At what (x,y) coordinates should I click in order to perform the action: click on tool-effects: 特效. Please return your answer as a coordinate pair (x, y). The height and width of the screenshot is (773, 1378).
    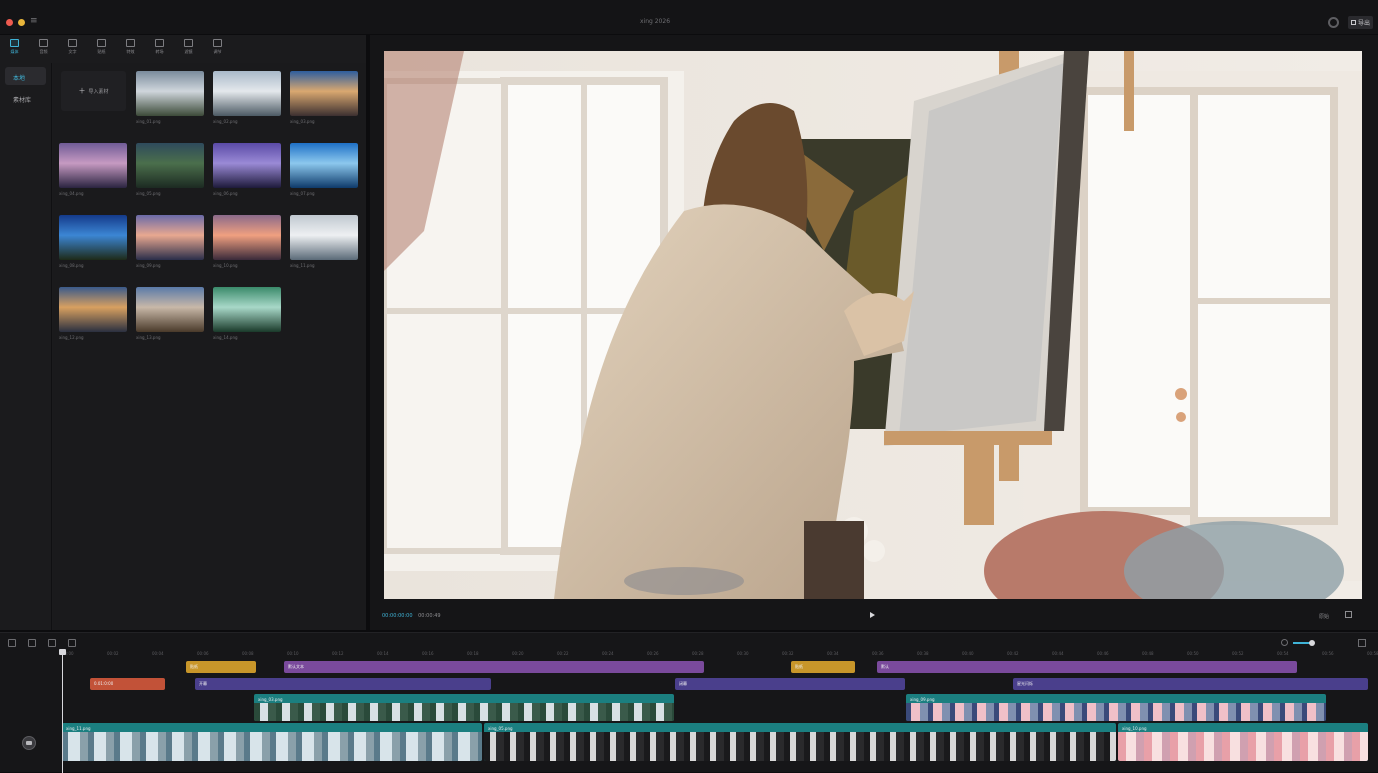
    Looking at the image, I should click on (130, 47).